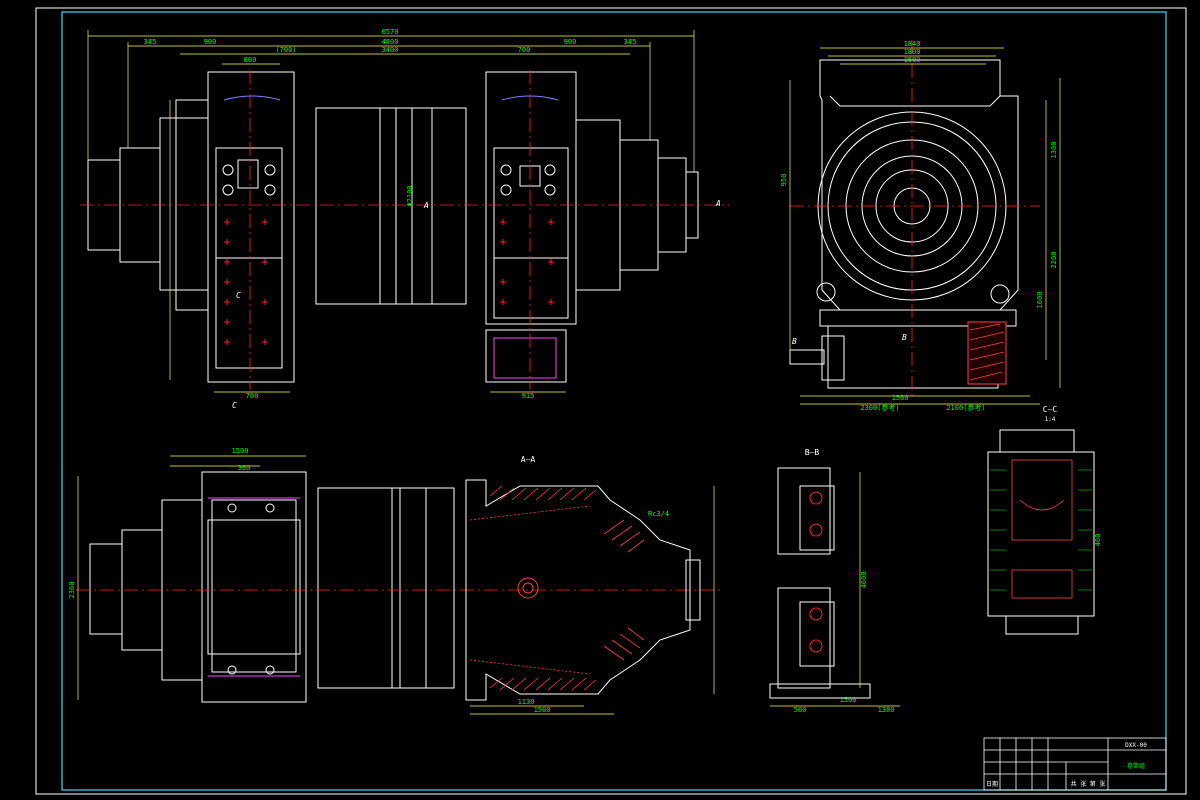  What do you see at coordinates (159, 522) in the screenshot?
I see `front-view-dimension-text: 1500 2360 360` at bounding box center [159, 522].